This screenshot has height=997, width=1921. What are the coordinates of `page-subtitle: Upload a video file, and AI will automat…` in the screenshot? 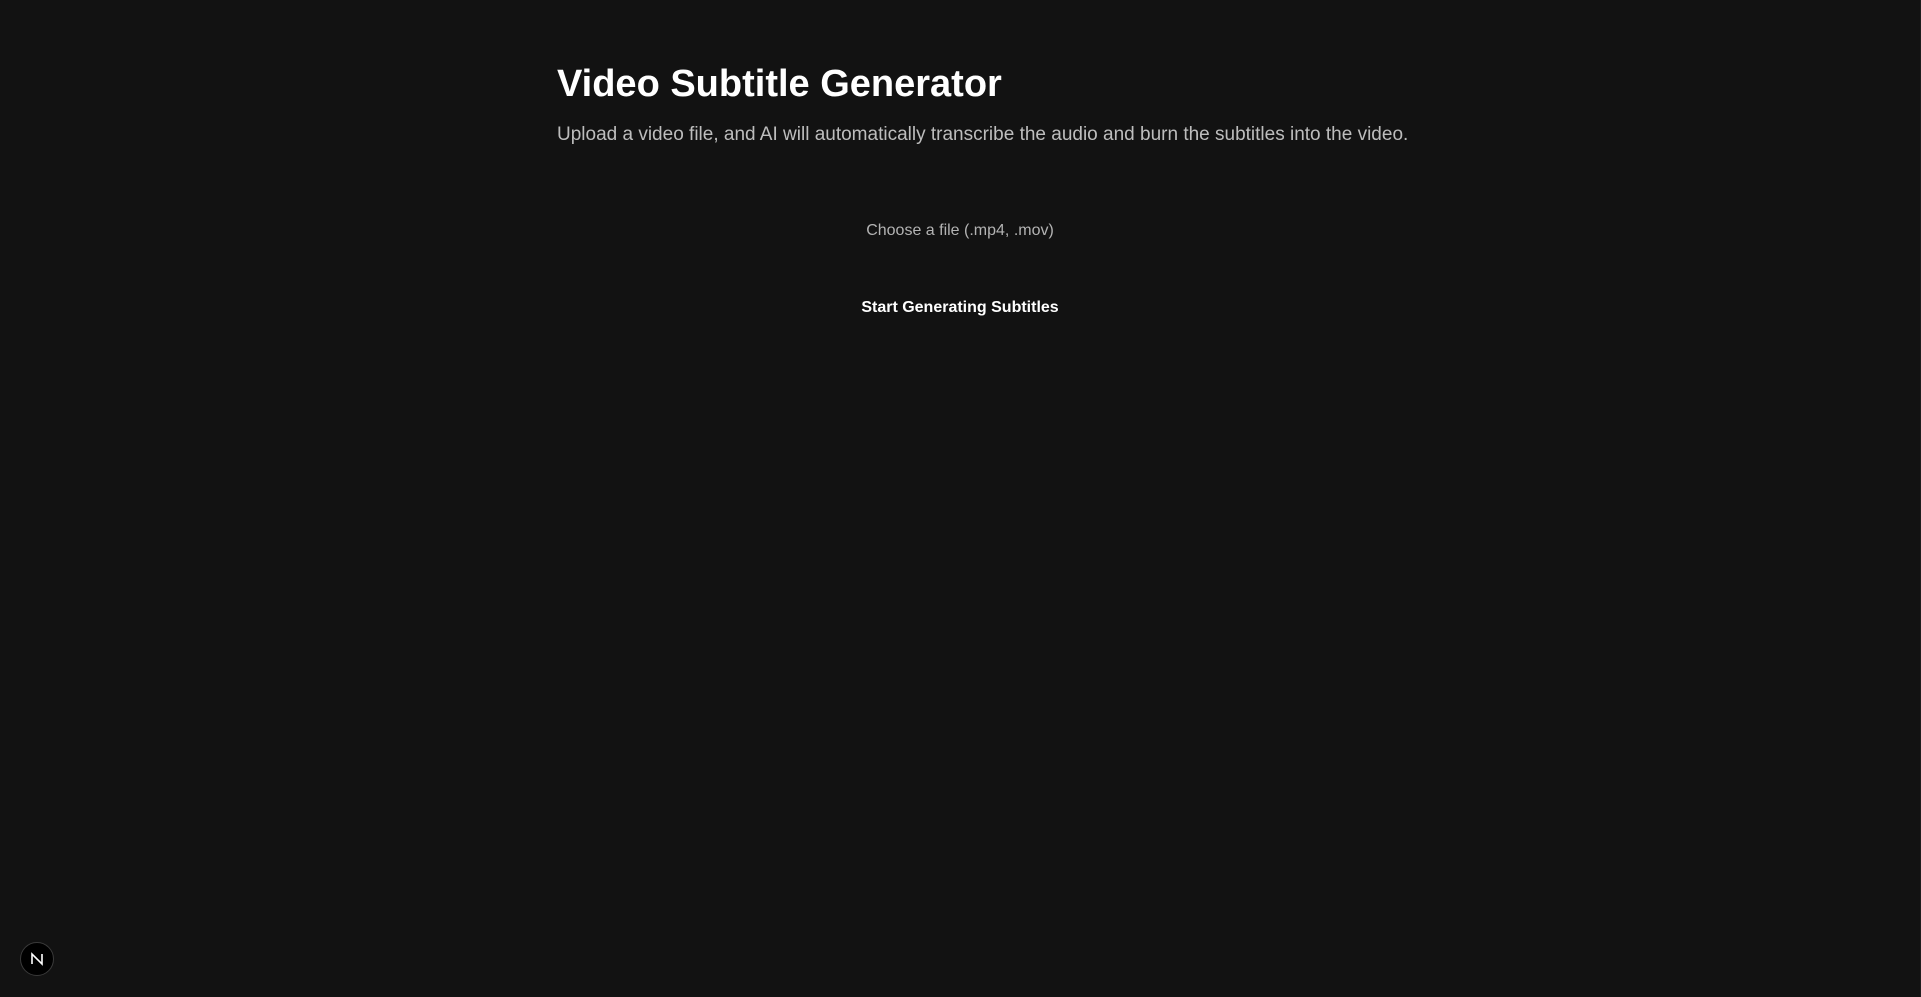 It's located at (983, 134).